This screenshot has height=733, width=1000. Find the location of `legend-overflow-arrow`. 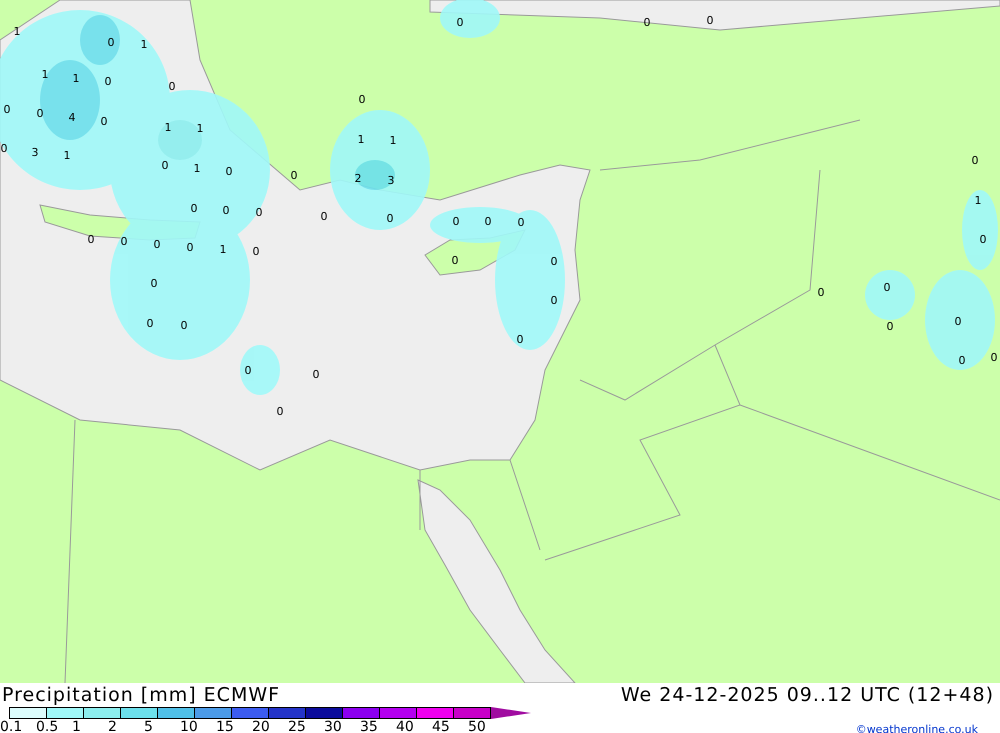

legend-overflow-arrow is located at coordinates (511, 713).